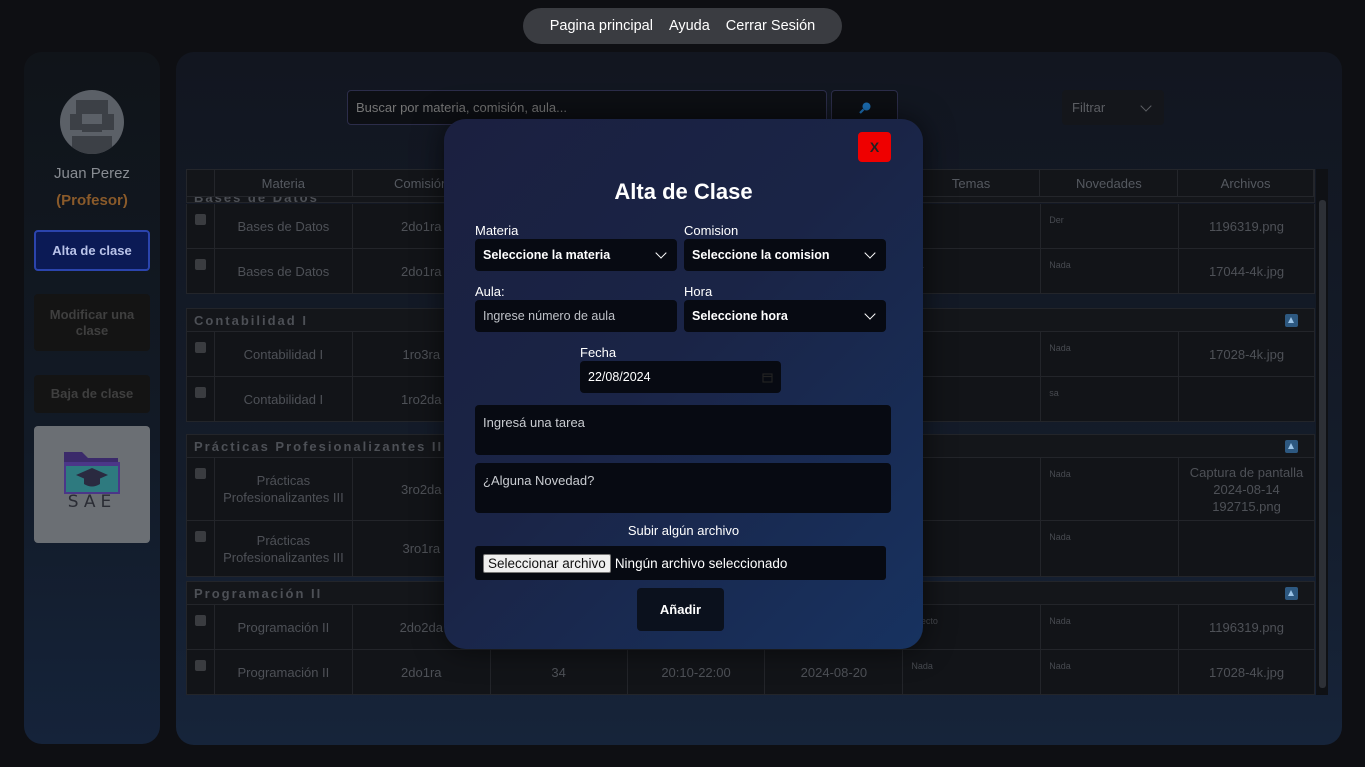 This screenshot has width=1365, height=767. I want to click on hora-select: Seleccione hora, so click(785, 316).